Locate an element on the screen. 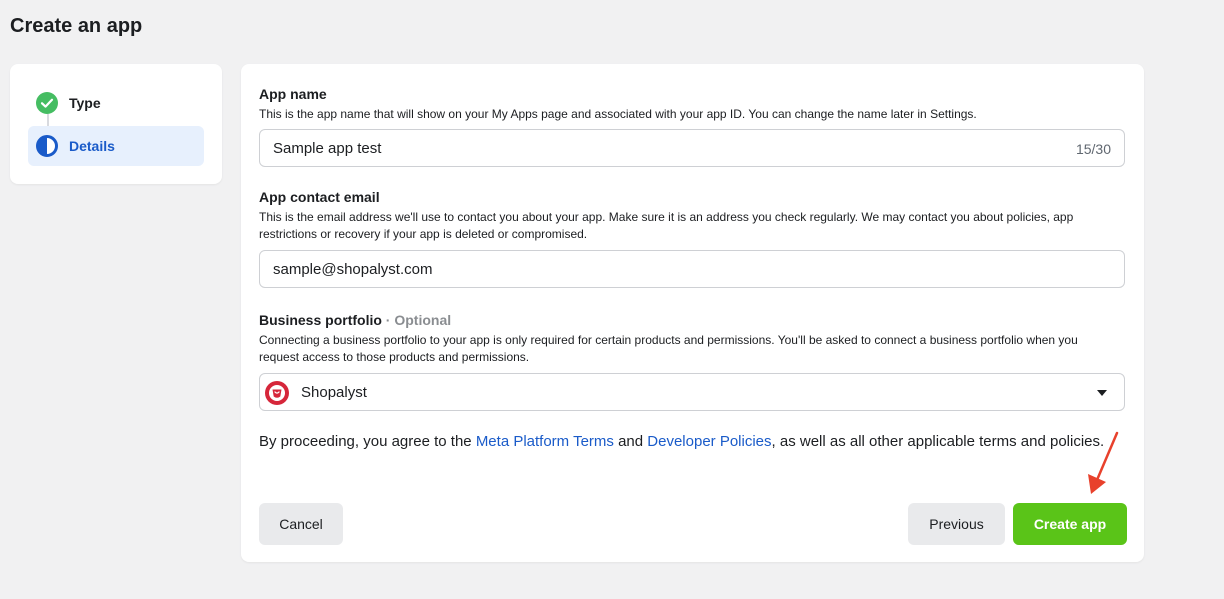  cancel-button: Cancel is located at coordinates (301, 524).